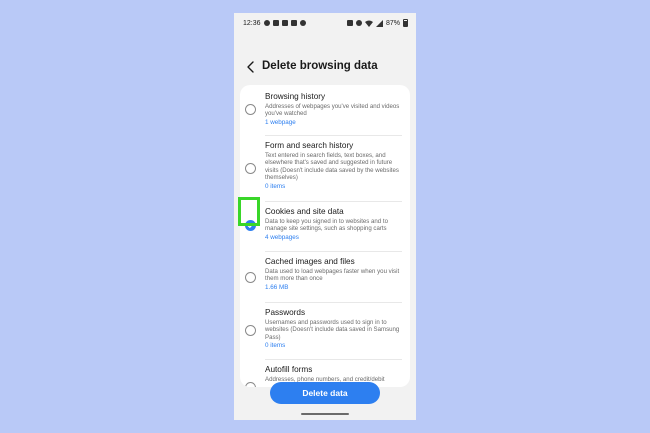 Image resolution: width=650 pixels, height=433 pixels. Describe the element at coordinates (277, 287) in the screenshot. I see `option-count: 1.66 MB` at that location.